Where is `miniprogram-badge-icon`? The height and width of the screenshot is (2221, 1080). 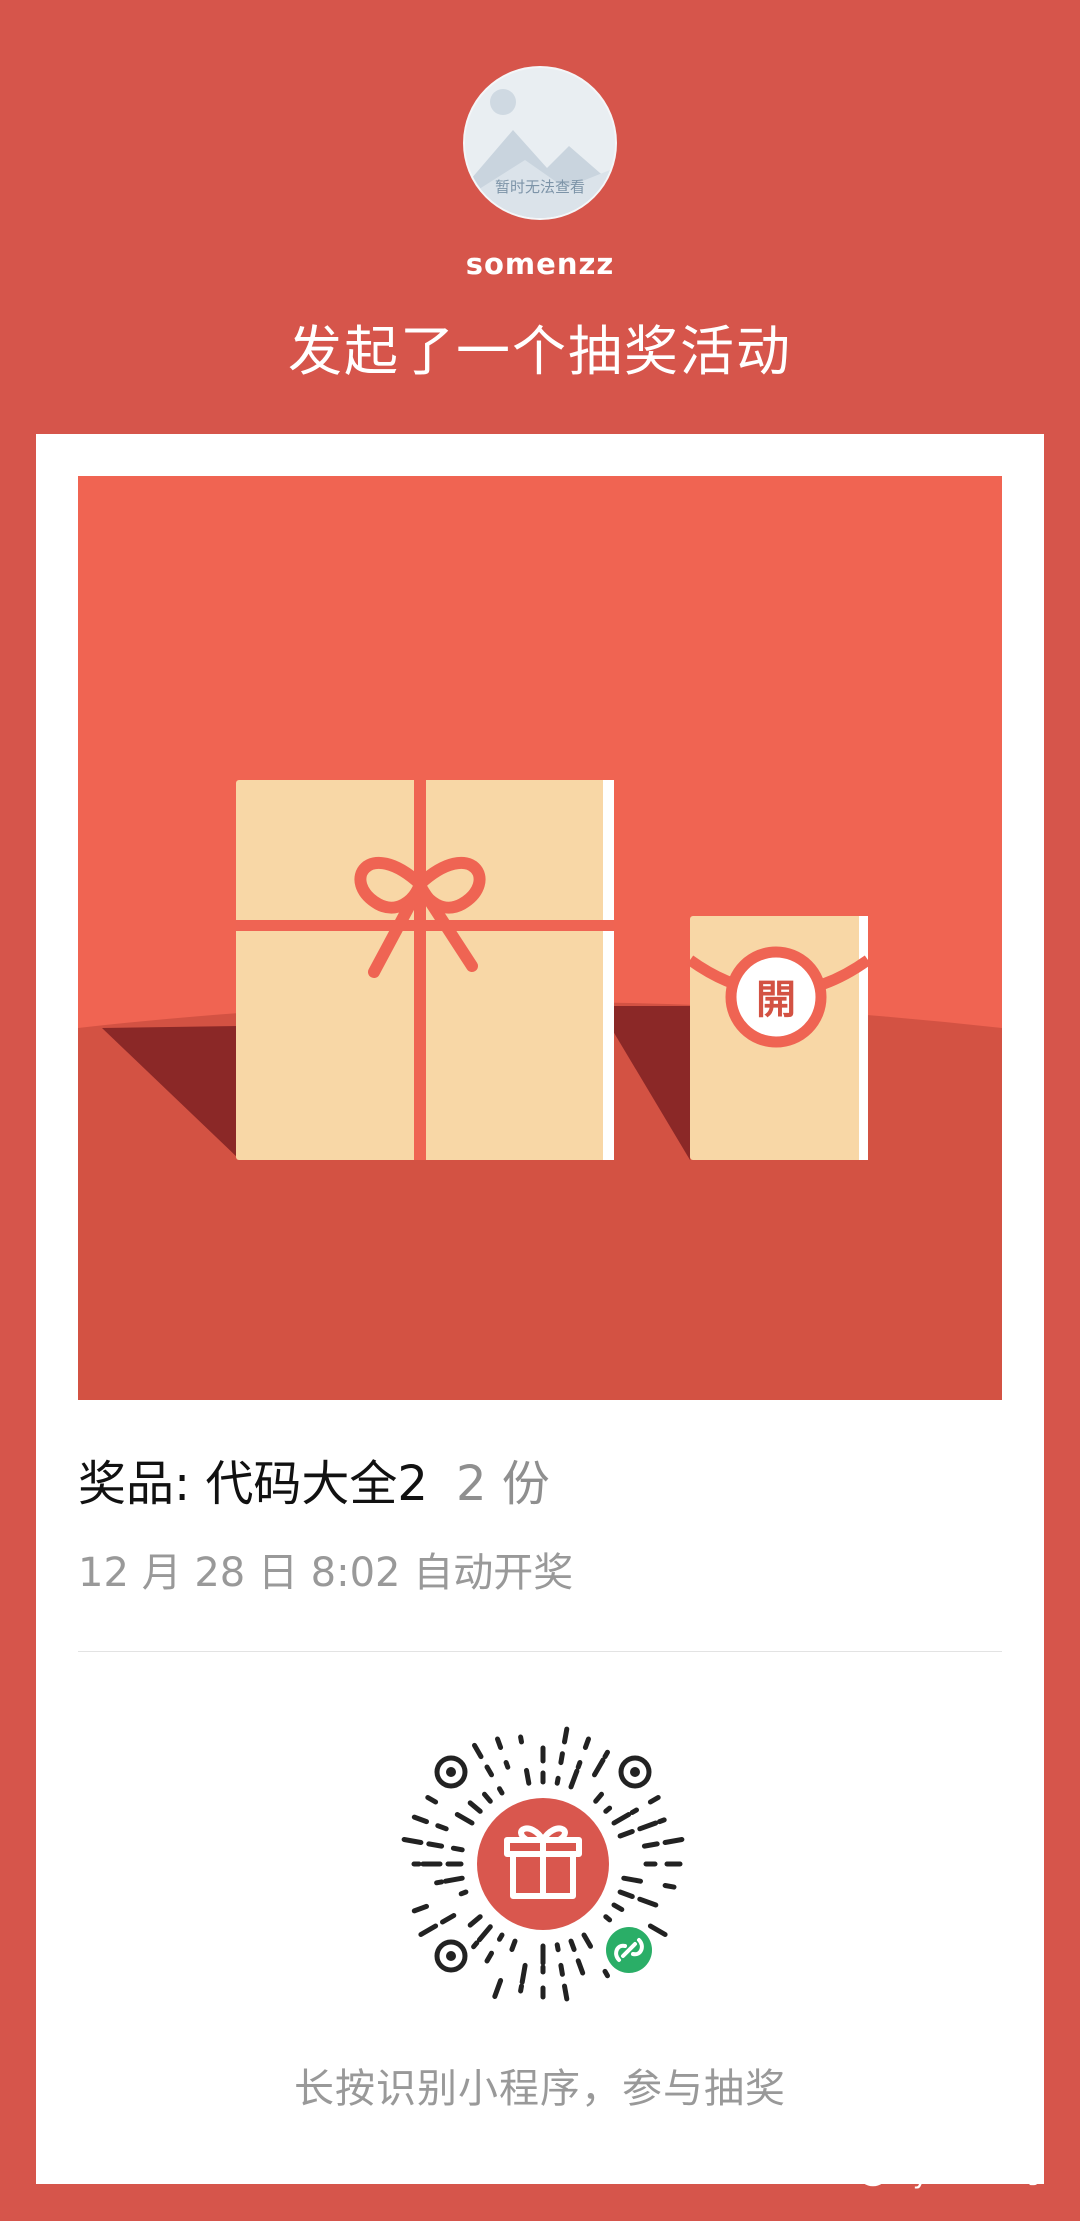
miniprogram-badge-icon is located at coordinates (629, 1950).